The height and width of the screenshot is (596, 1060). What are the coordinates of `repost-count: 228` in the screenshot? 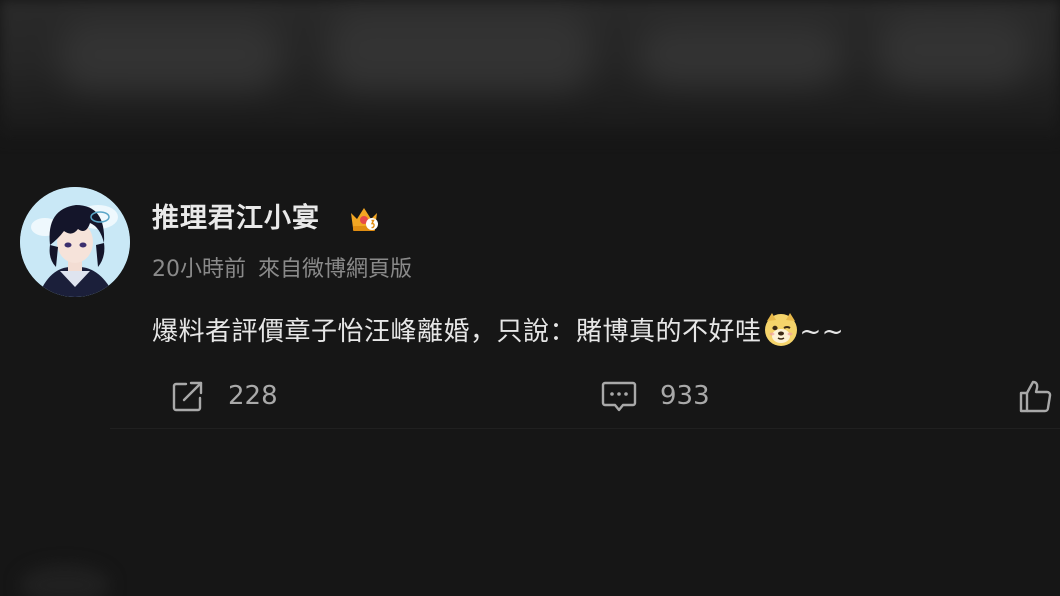 It's located at (253, 396).